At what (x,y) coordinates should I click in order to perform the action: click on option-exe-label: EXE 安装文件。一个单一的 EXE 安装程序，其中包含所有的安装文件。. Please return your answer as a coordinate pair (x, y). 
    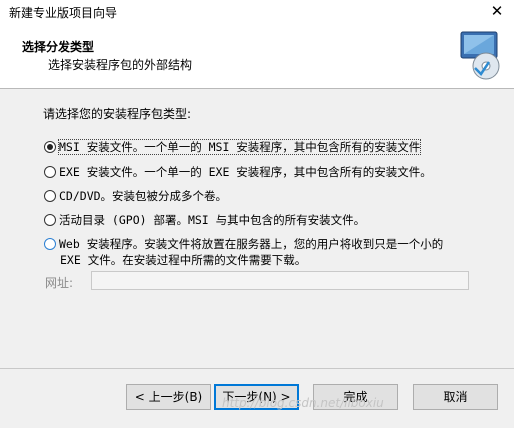
    Looking at the image, I should click on (245, 172).